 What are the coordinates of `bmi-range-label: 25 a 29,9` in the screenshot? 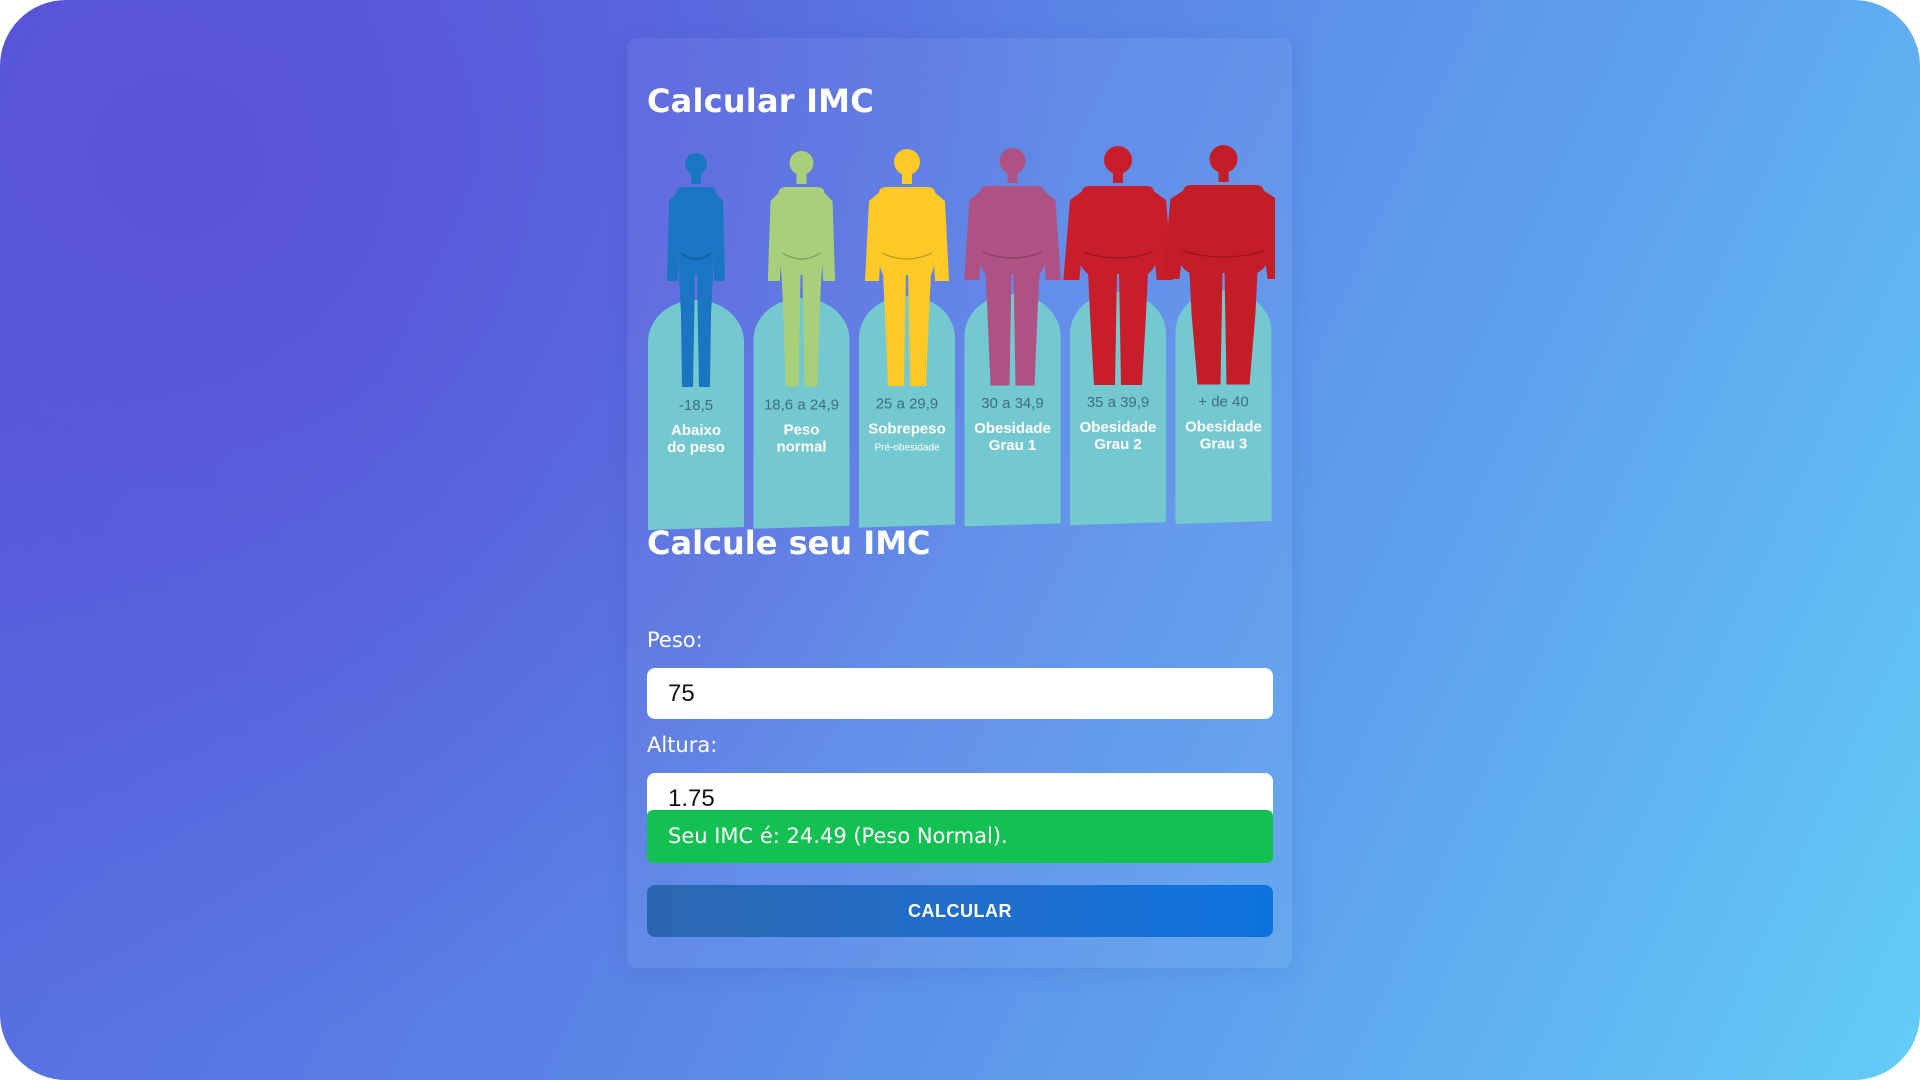 It's located at (907, 404).